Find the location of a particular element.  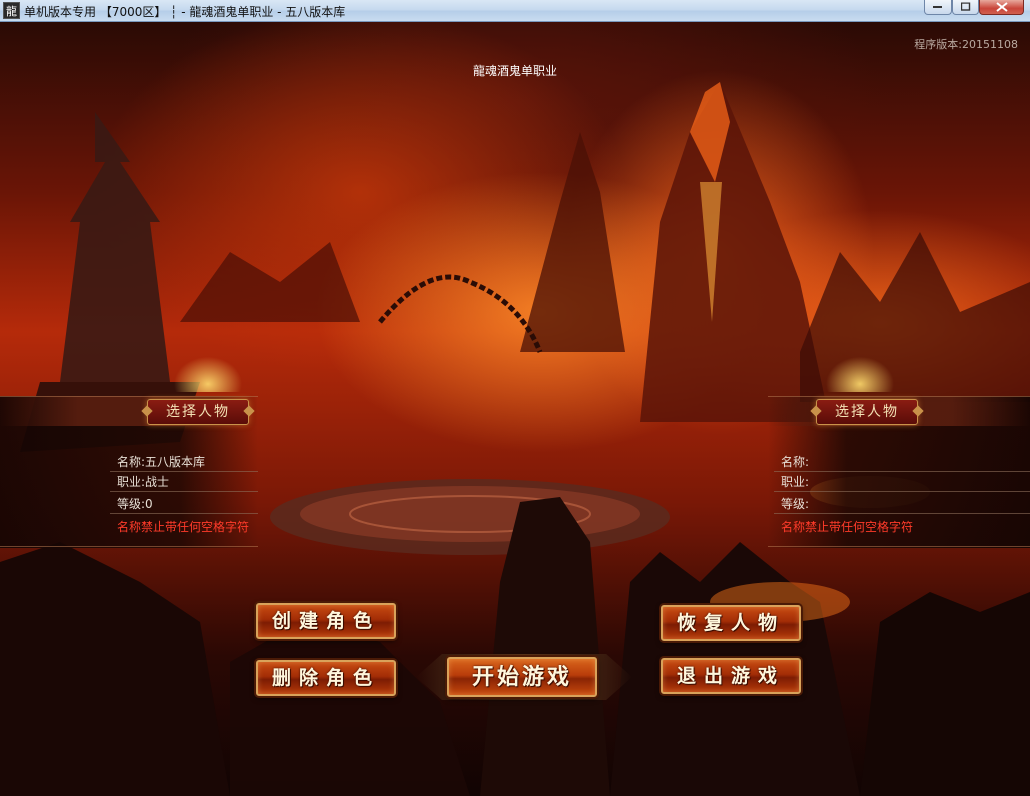

left-name-label: 名称: is located at coordinates (131, 462).